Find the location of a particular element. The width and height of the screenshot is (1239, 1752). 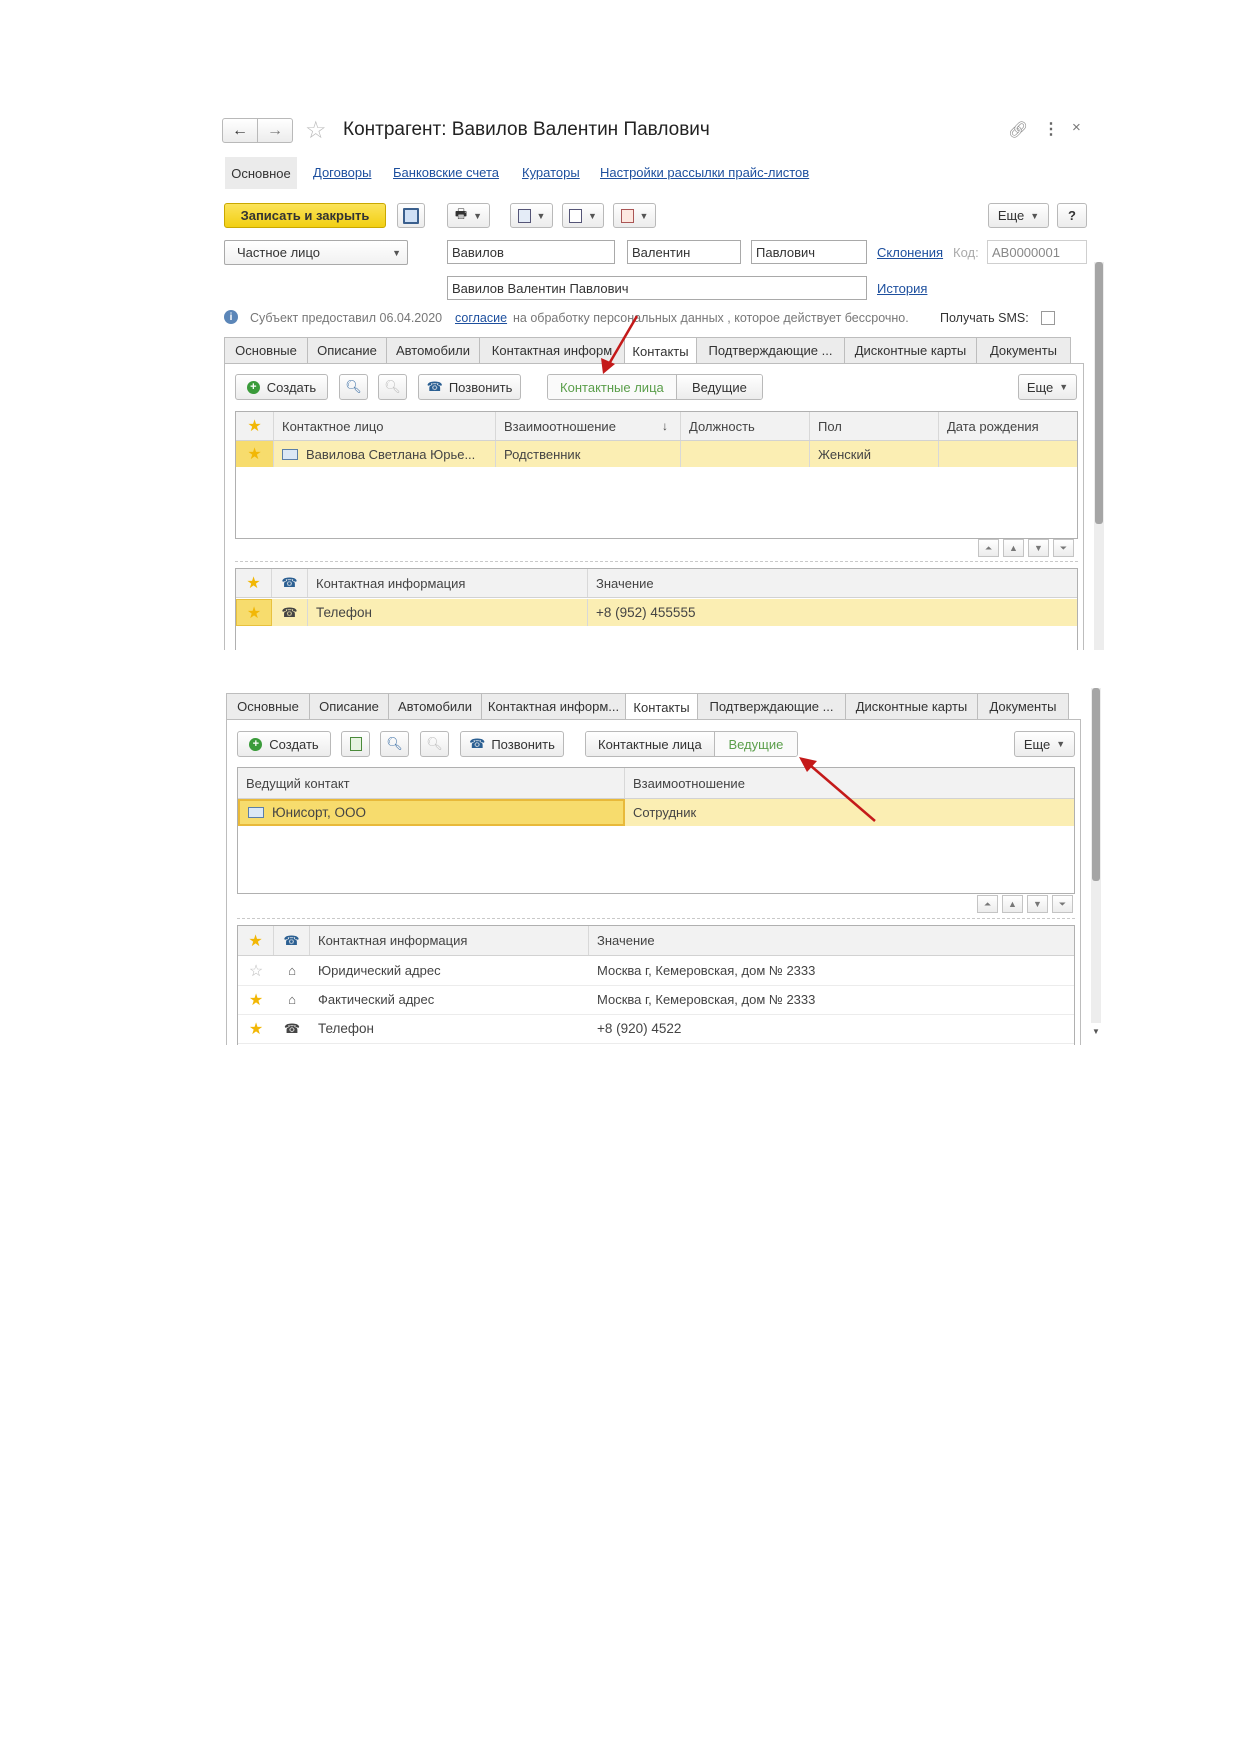

table-row: Юнисорт, ООО Сотрудник is located at coordinates (656, 812).